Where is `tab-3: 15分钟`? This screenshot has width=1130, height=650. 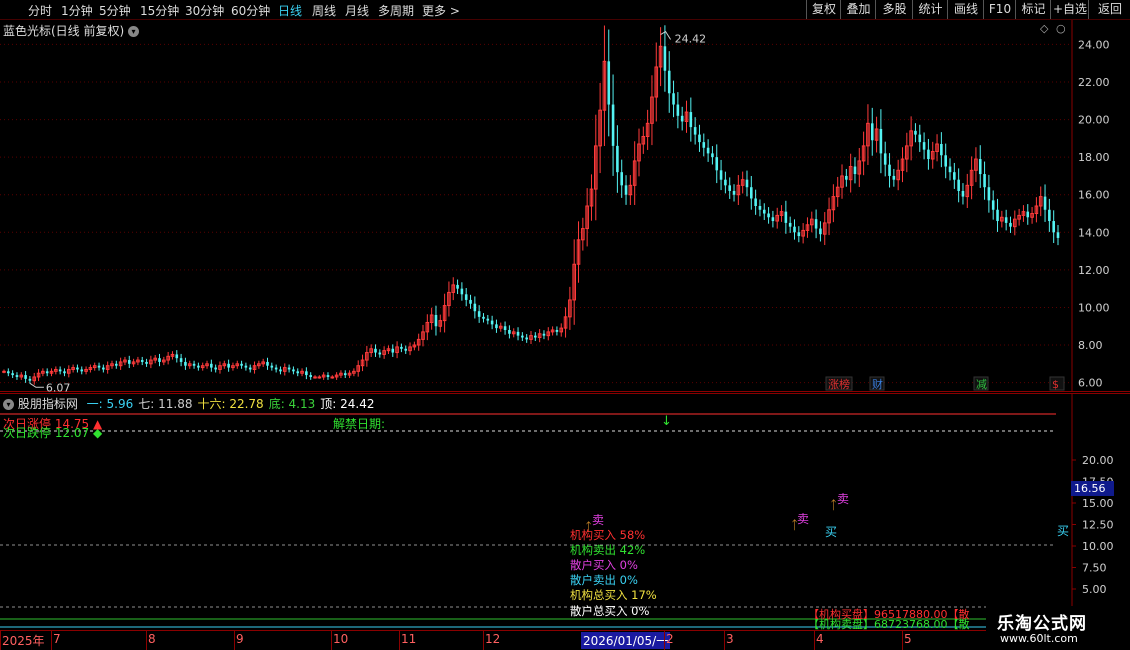 tab-3: 15分钟 is located at coordinates (159, 10).